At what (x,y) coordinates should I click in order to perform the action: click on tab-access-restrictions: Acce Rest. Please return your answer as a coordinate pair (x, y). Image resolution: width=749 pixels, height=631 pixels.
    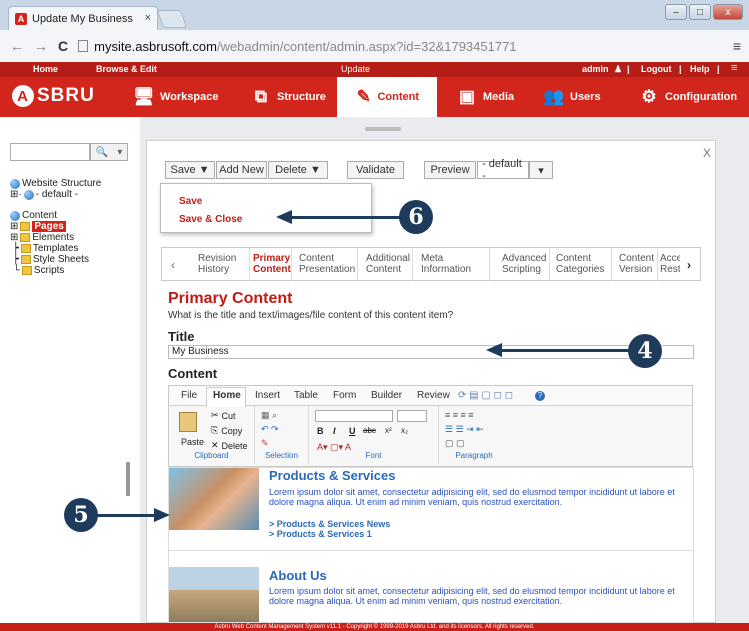
    Looking at the image, I should click on (669, 264).